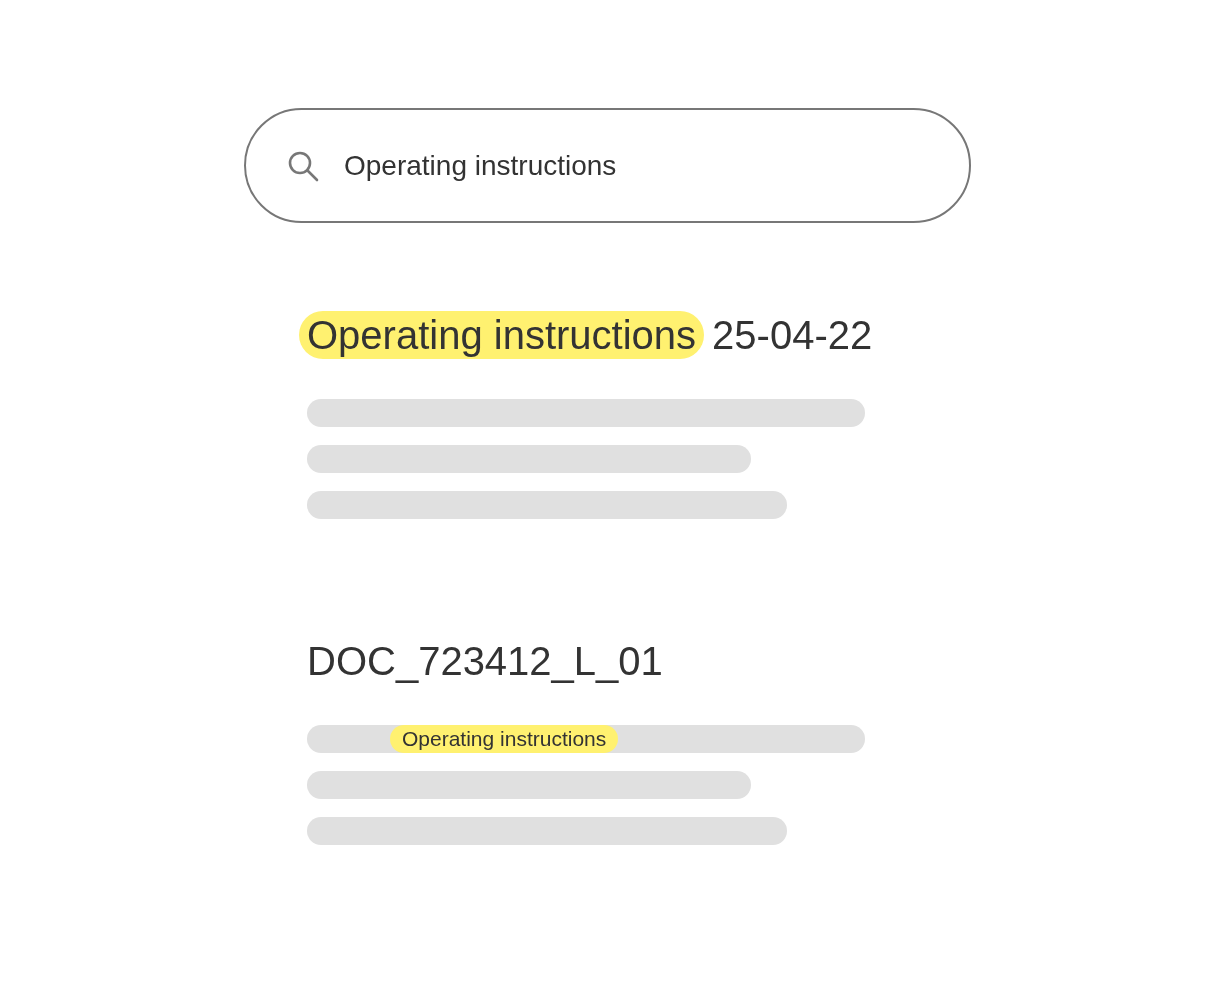  What do you see at coordinates (504, 739) in the screenshot?
I see `highlighted-snippet: Operating instructions` at bounding box center [504, 739].